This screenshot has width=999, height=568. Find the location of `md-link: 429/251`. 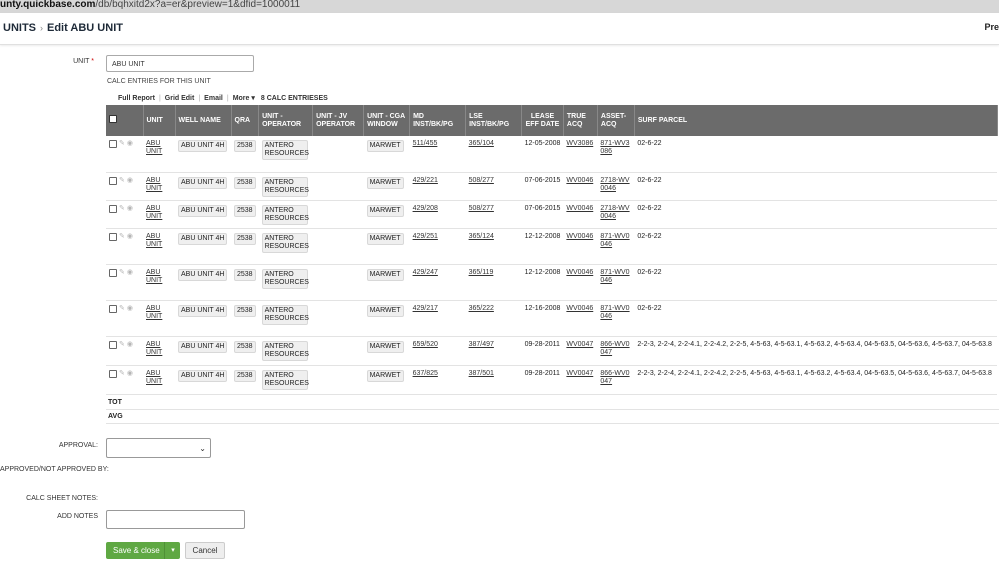

md-link: 429/251 is located at coordinates (425, 236).